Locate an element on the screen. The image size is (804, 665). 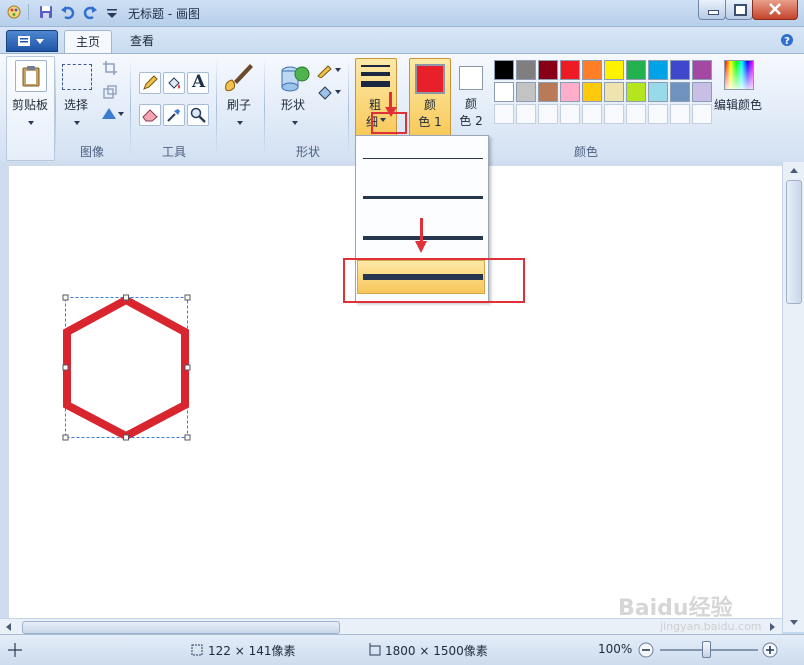
clipboard-button is located at coordinates (31, 76).